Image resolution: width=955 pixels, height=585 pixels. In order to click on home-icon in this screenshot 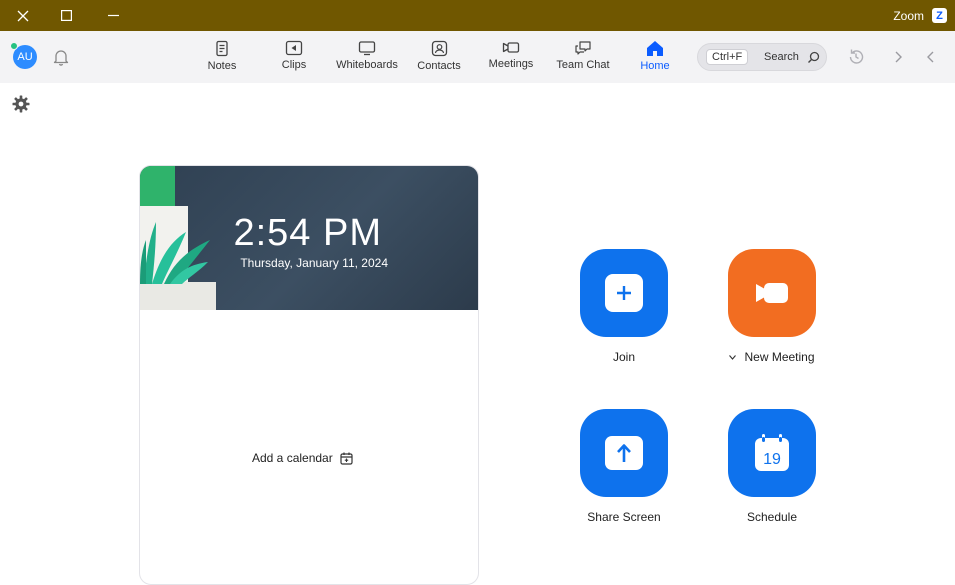, I will do `click(655, 48)`.